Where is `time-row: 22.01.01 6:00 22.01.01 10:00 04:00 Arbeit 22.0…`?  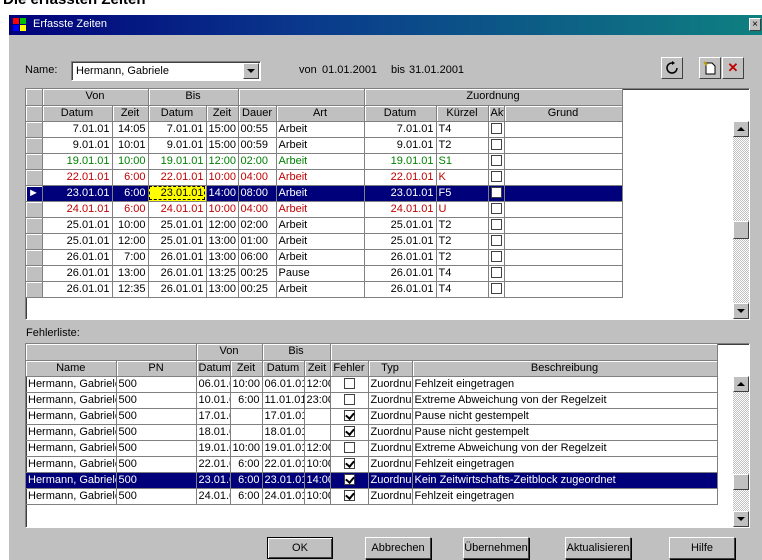
time-row: 22.01.01 6:00 22.01.01 10:00 04:00 Arbeit 22.0… is located at coordinates (324, 177).